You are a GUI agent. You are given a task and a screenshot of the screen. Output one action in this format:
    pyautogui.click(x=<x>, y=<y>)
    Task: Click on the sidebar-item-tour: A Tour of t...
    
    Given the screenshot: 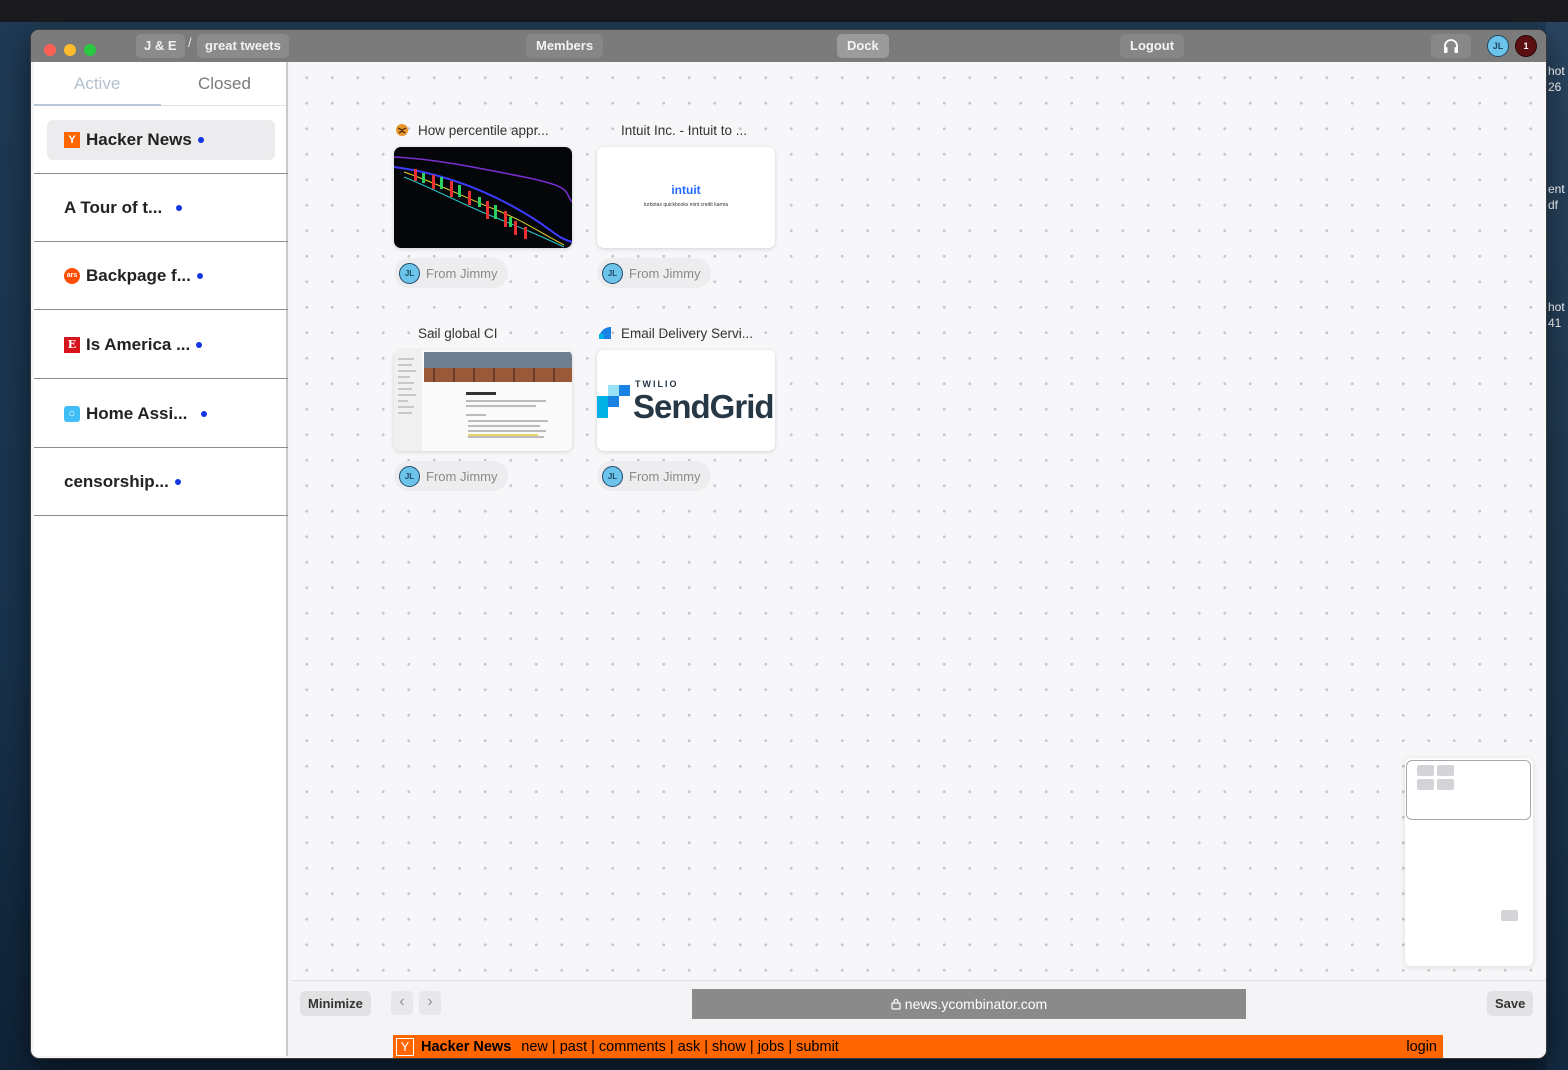 What is the action you would take?
    pyautogui.click(x=161, y=208)
    